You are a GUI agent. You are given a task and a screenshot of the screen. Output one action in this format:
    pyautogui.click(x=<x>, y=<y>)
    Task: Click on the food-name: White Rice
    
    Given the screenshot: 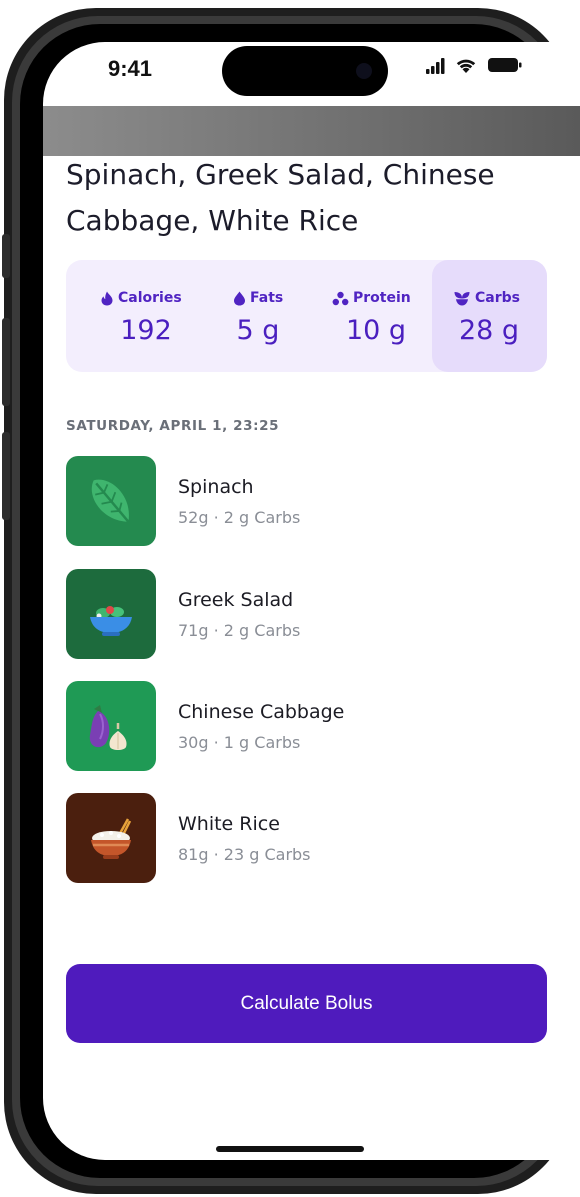 What is the action you would take?
    pyautogui.click(x=229, y=824)
    